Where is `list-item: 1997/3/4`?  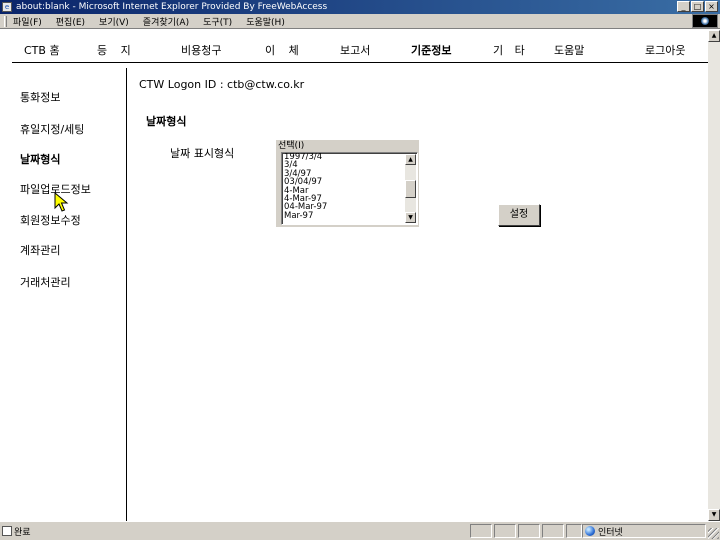 list-item: 1997/3/4 is located at coordinates (345, 157).